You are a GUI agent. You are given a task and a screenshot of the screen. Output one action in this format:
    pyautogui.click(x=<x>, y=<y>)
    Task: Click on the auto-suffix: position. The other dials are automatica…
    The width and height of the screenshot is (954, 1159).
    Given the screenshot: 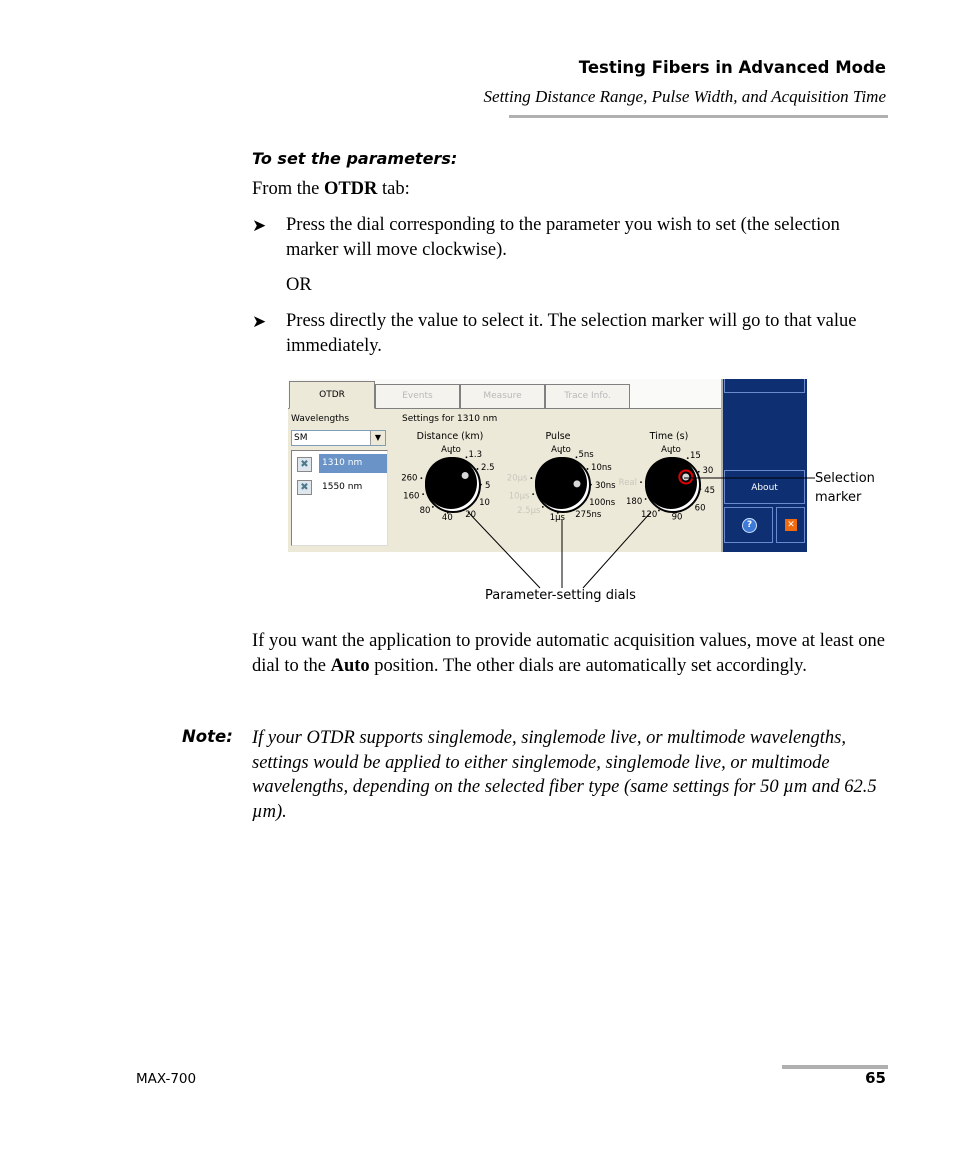 What is the action you would take?
    pyautogui.click(x=588, y=665)
    